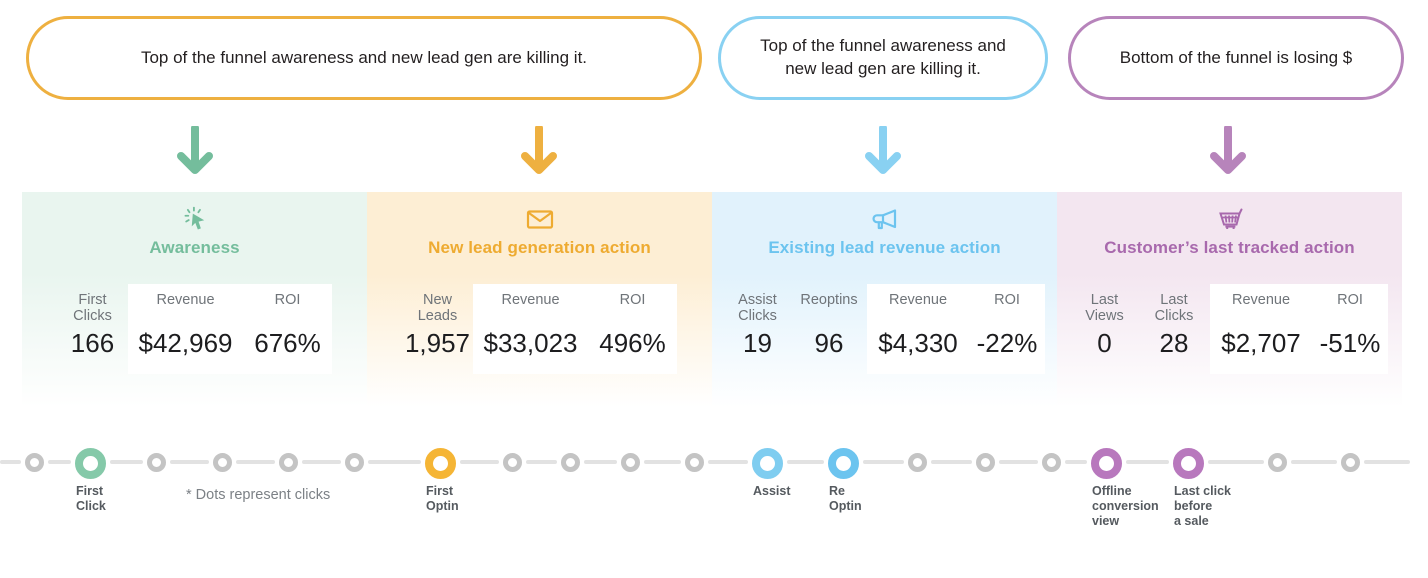 The height and width of the screenshot is (578, 1428). What do you see at coordinates (772, 491) in the screenshot?
I see `timeline-dot-label: Assist` at bounding box center [772, 491].